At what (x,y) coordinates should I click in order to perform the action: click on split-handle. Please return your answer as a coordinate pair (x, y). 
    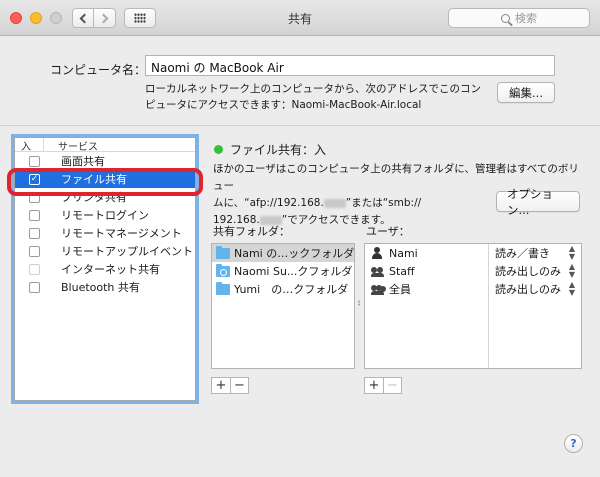
    Looking at the image, I should click on (359, 303).